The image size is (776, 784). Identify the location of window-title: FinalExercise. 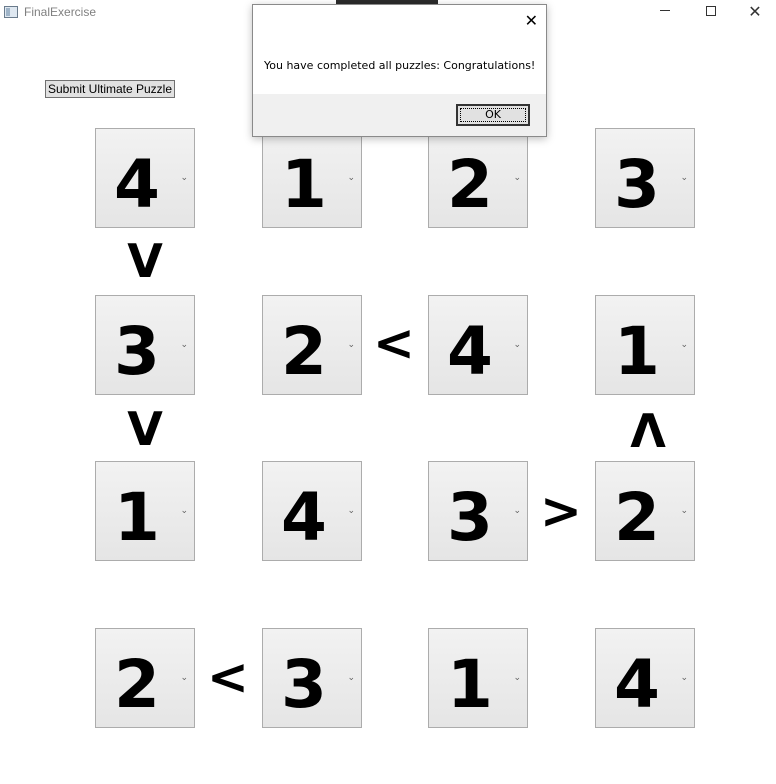
(60, 12).